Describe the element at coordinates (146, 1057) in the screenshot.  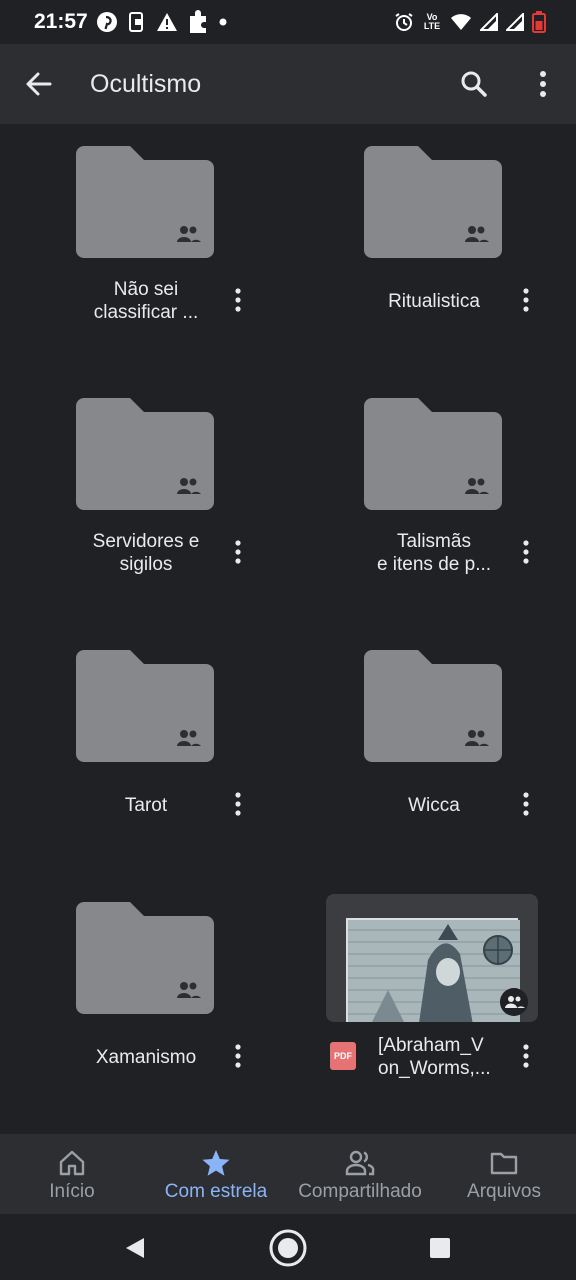
I see `folder-name: Xamanismo` at that location.